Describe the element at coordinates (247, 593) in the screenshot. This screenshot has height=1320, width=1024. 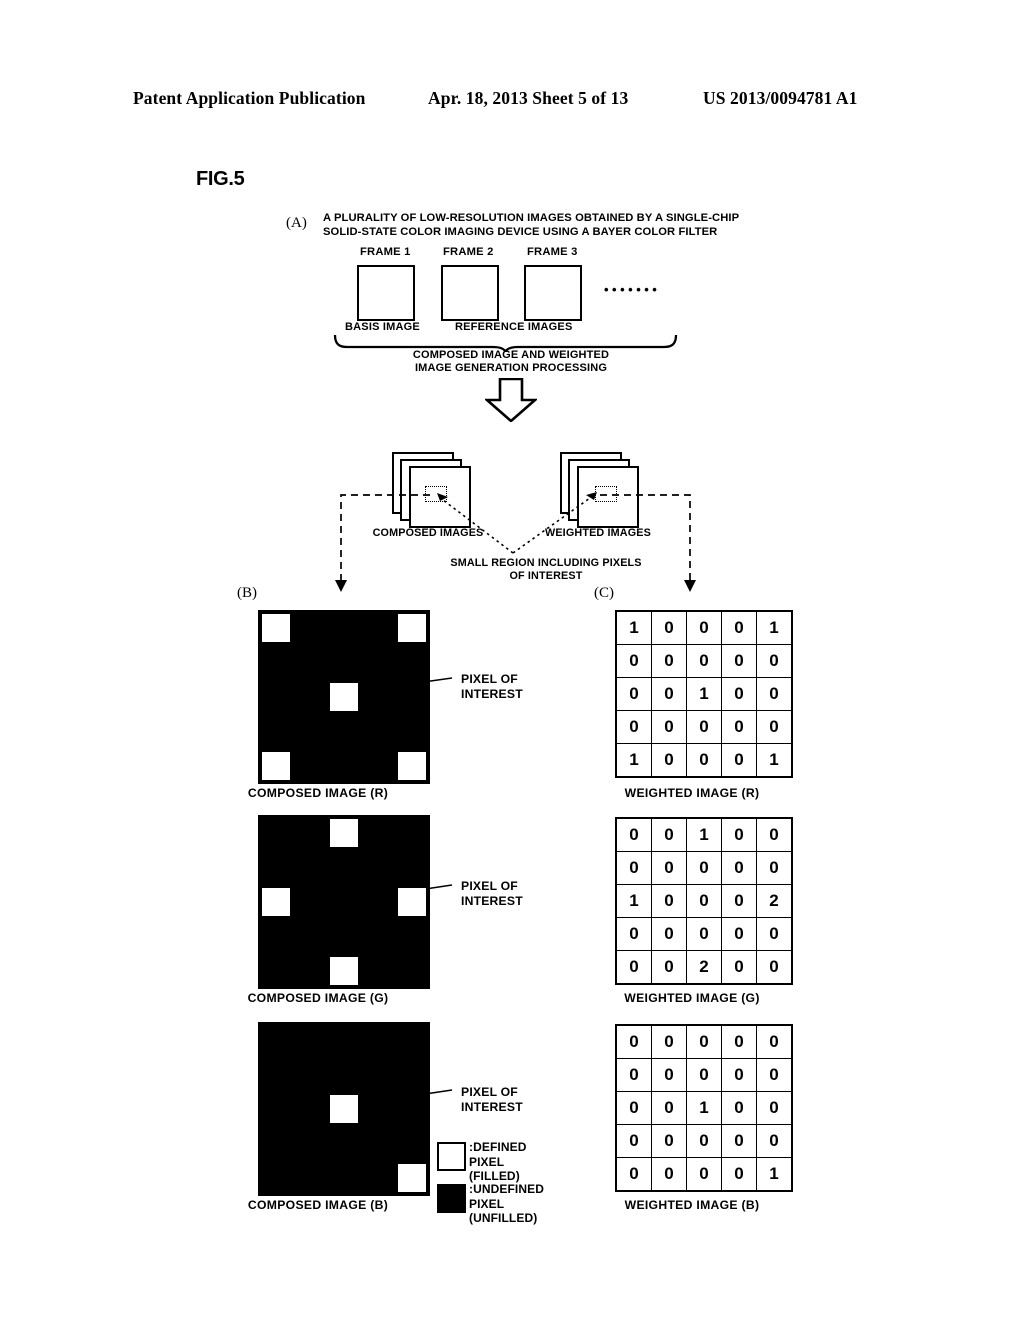
I see `section-label-b: (B)` at that location.